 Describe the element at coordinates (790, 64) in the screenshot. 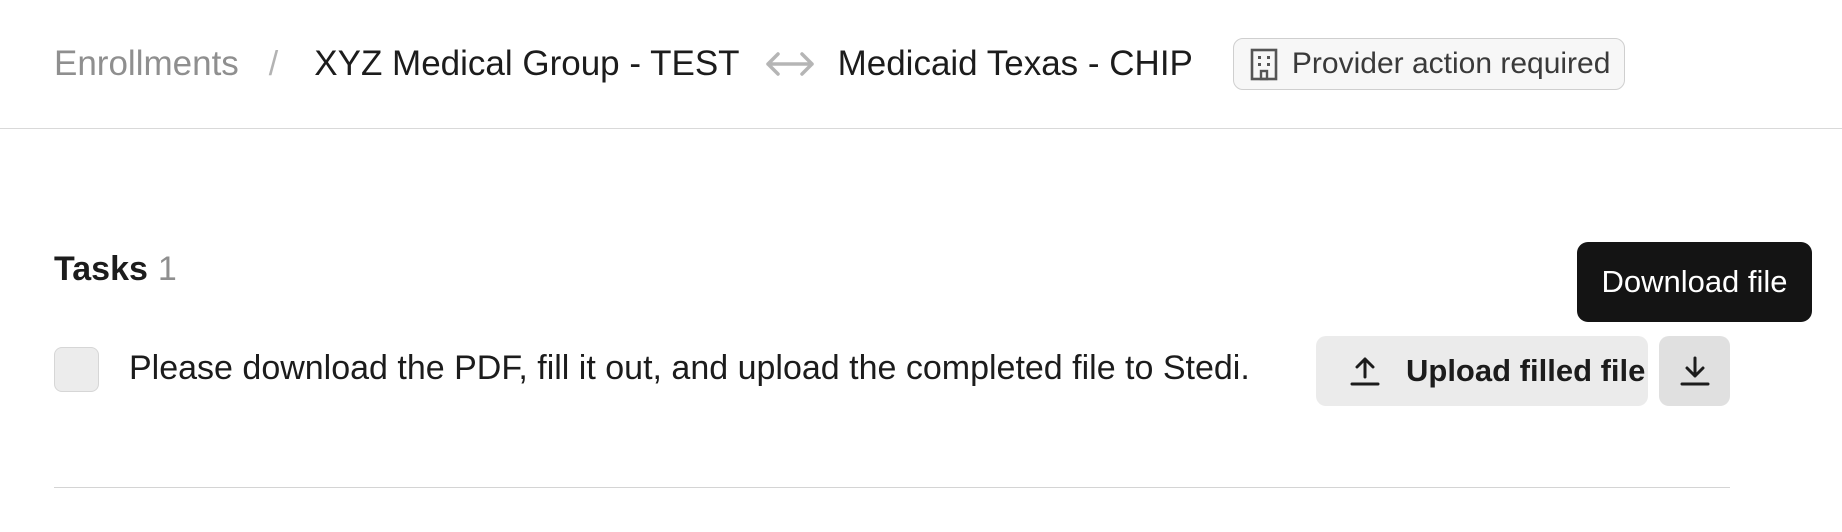

I see `arrows-left-right-icon` at that location.